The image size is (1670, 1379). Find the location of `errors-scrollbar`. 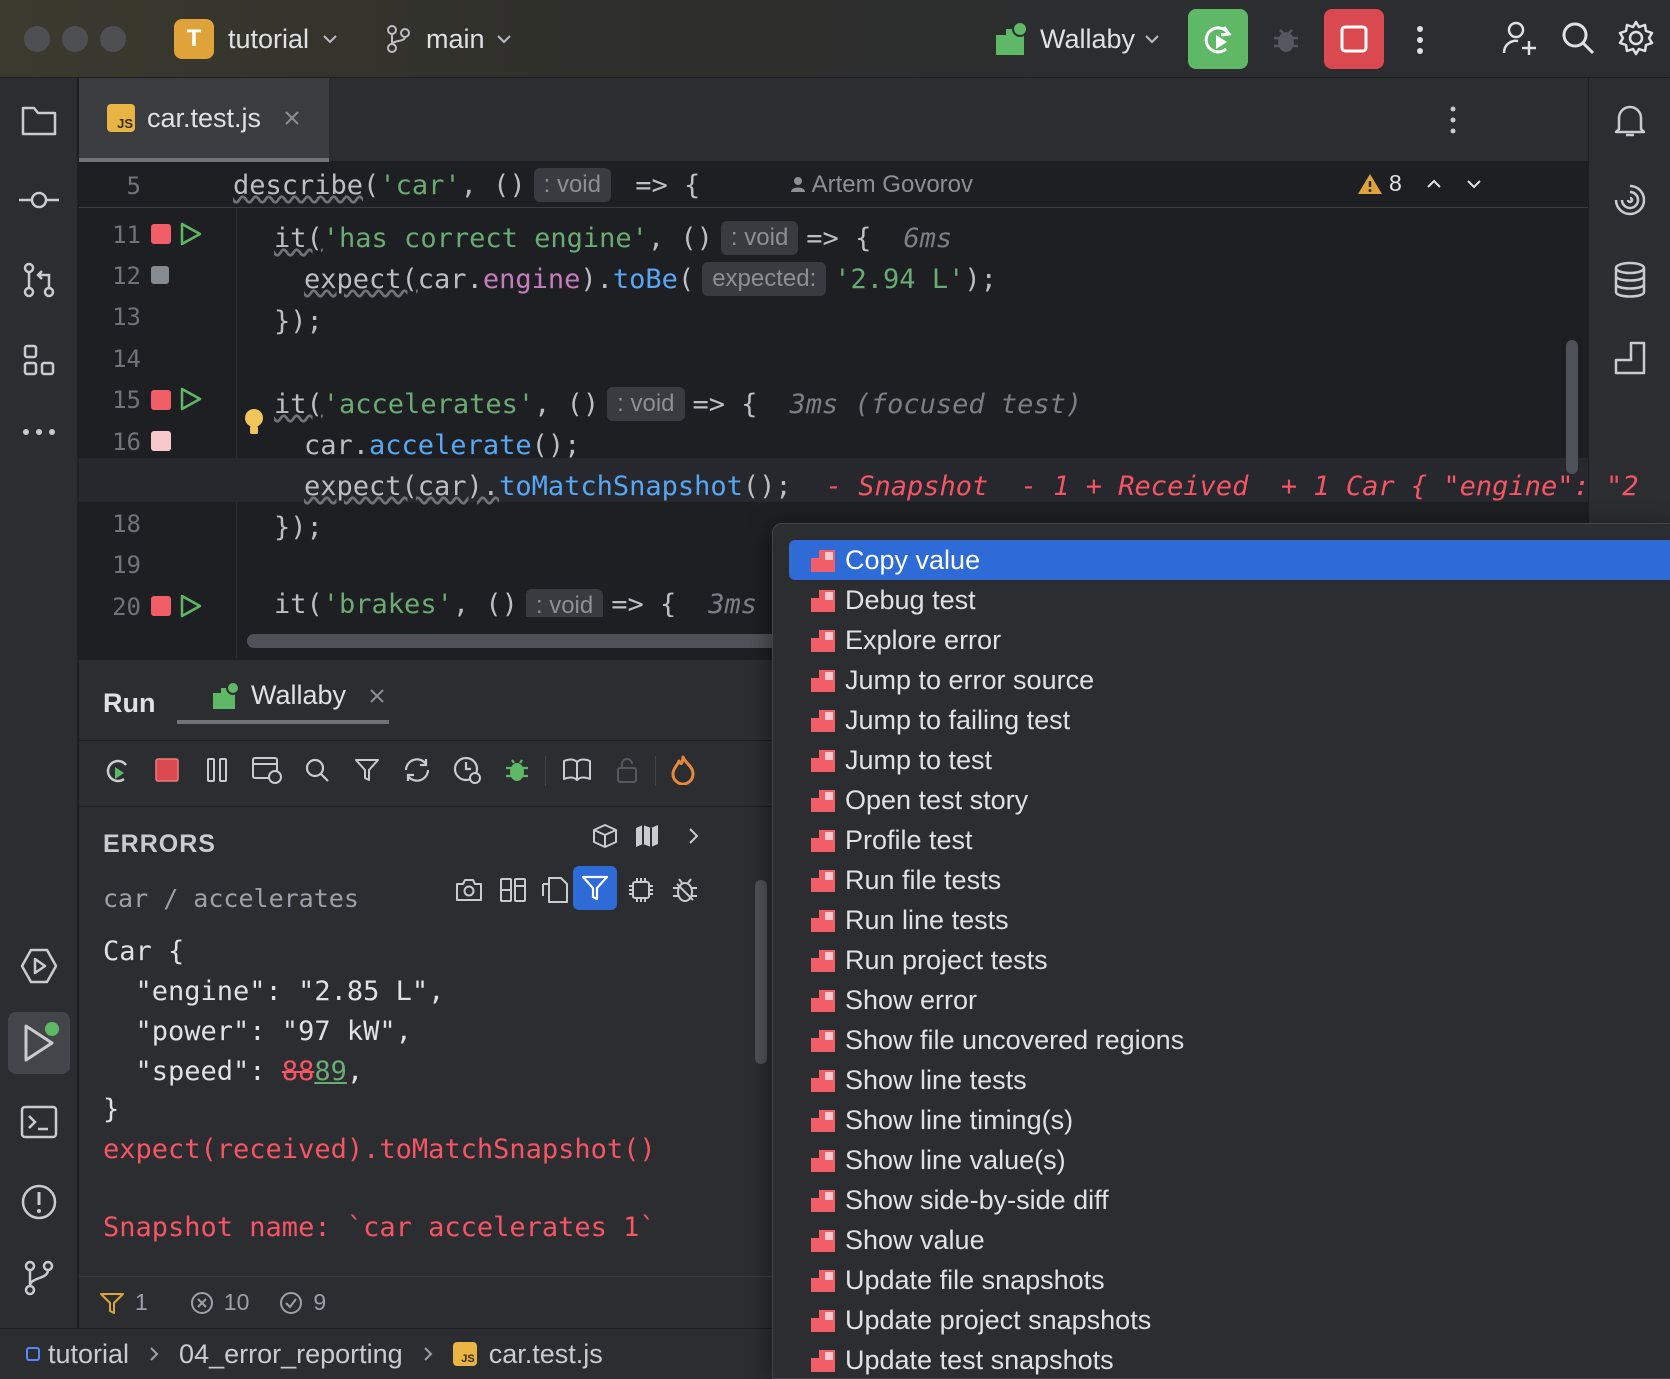

errors-scrollbar is located at coordinates (761, 972).